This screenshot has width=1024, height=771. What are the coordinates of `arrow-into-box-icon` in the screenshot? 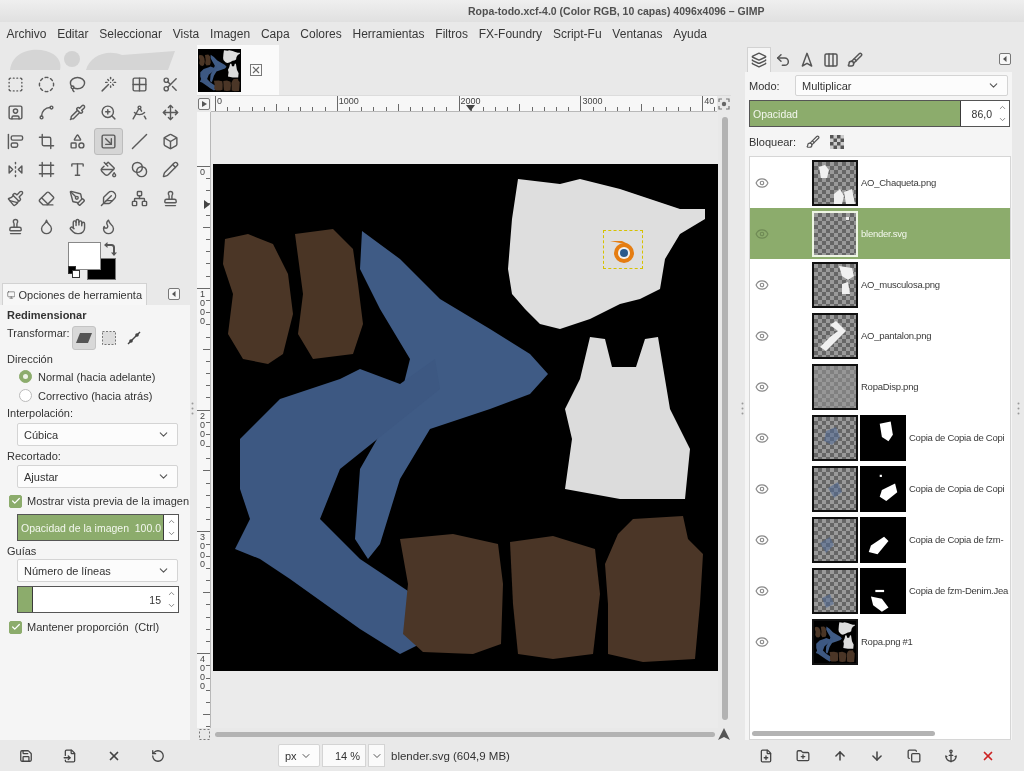 It's located at (108, 141).